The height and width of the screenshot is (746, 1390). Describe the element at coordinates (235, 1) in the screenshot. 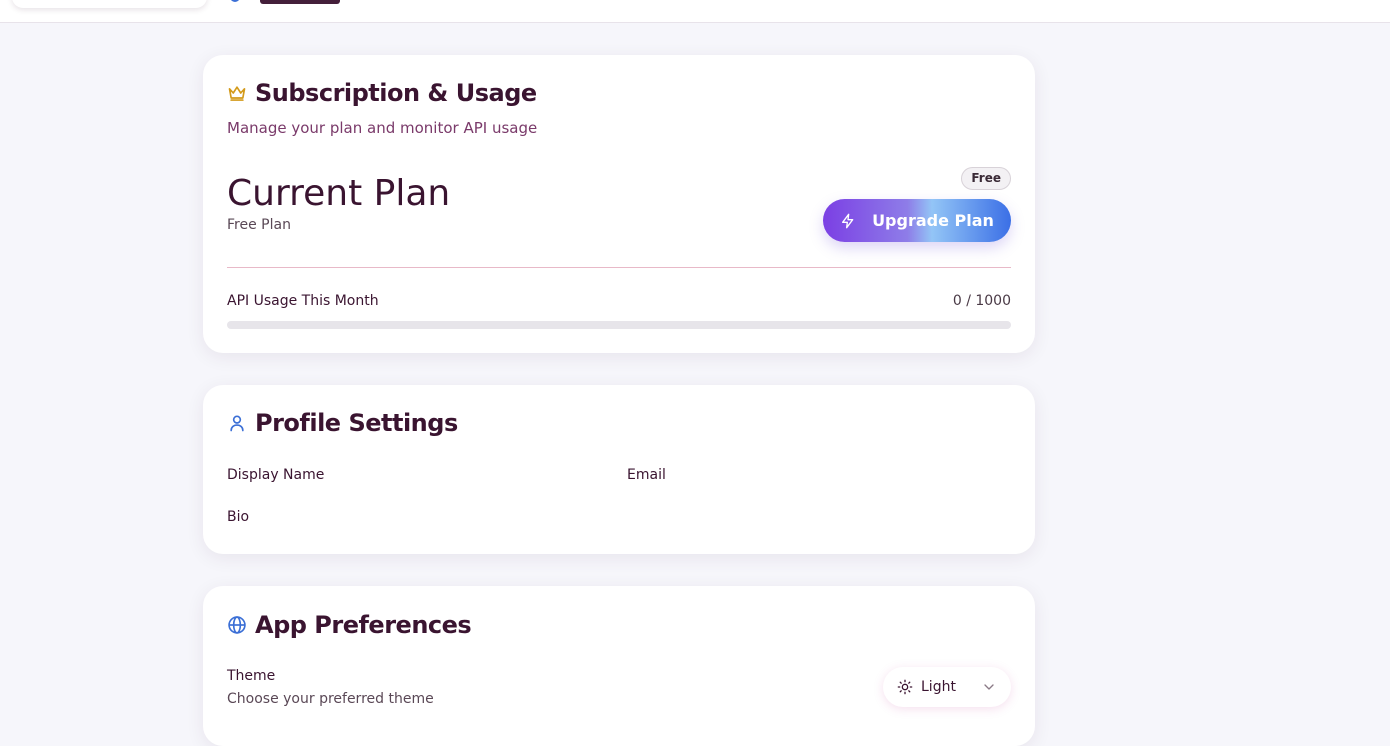

I see `settings-icon` at that location.